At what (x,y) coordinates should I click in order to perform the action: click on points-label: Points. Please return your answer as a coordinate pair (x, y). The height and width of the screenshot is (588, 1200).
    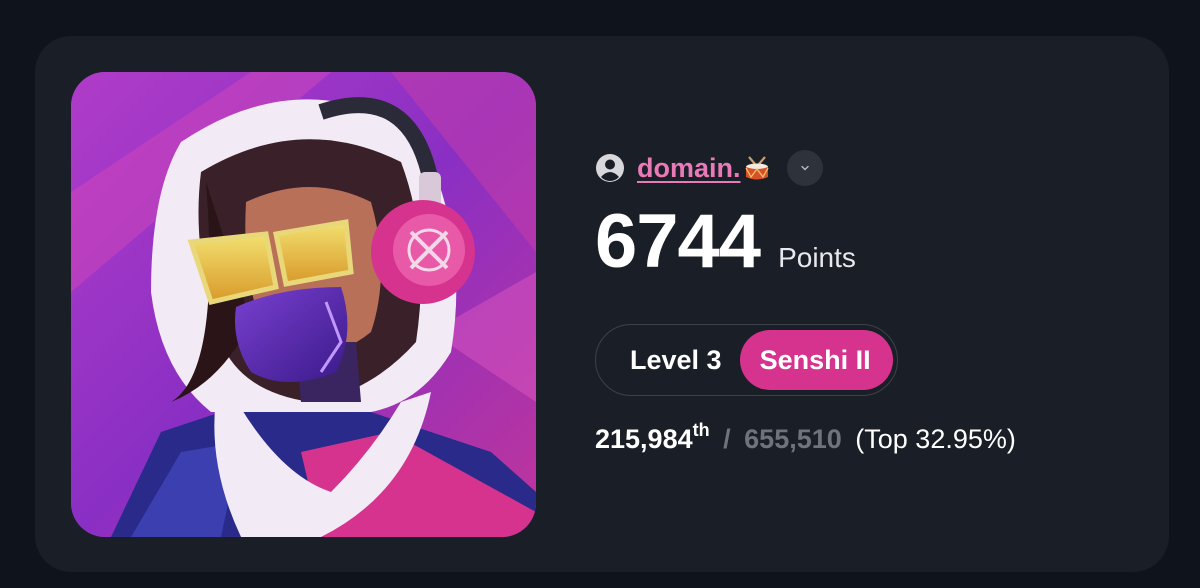
    Looking at the image, I should click on (817, 257).